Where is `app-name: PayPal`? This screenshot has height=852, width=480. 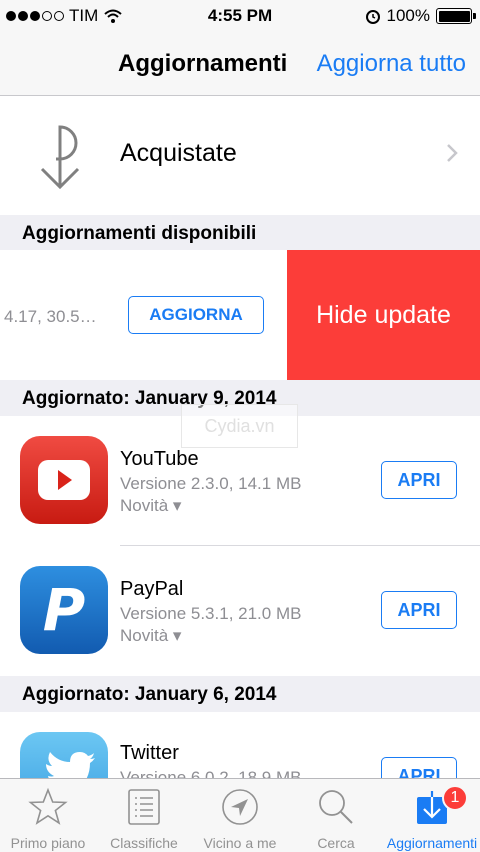 app-name: PayPal is located at coordinates (152, 589).